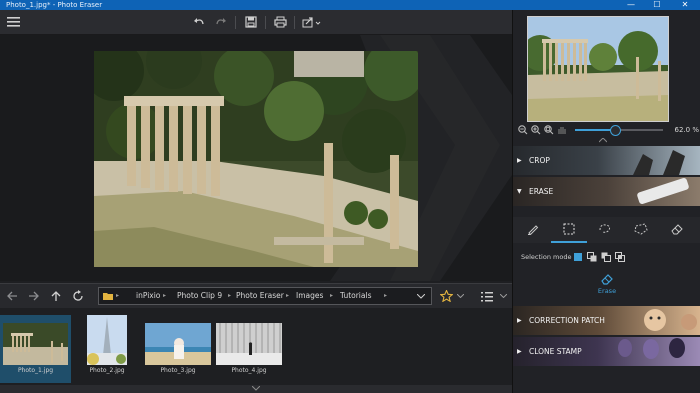 The height and width of the screenshot is (393, 700). Describe the element at coordinates (221, 22) in the screenshot. I see `redo-icon` at that location.